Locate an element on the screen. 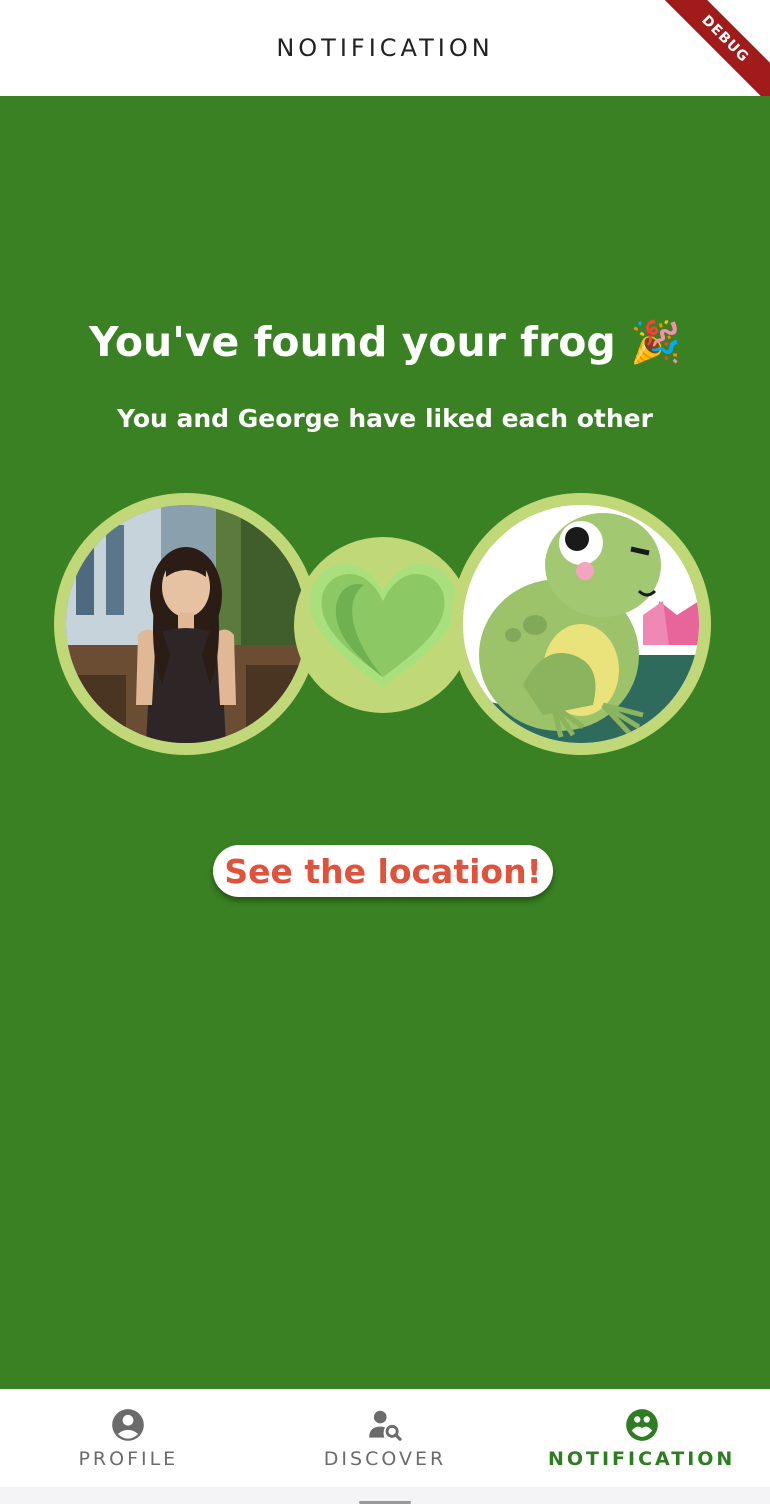 This screenshot has height=1504, width=770. heart-icon is located at coordinates (383, 625).